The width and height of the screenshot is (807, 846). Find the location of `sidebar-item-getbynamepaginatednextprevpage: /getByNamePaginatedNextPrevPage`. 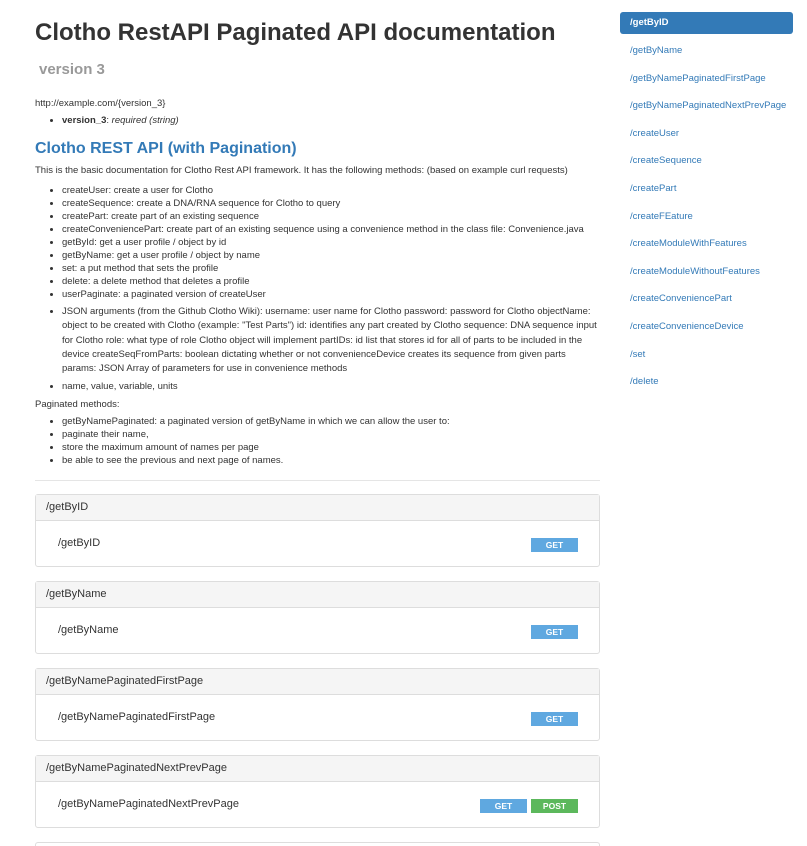

sidebar-item-getbynamepaginatednextprevpage: /getByNamePaginatedNextPrevPage is located at coordinates (706, 106).